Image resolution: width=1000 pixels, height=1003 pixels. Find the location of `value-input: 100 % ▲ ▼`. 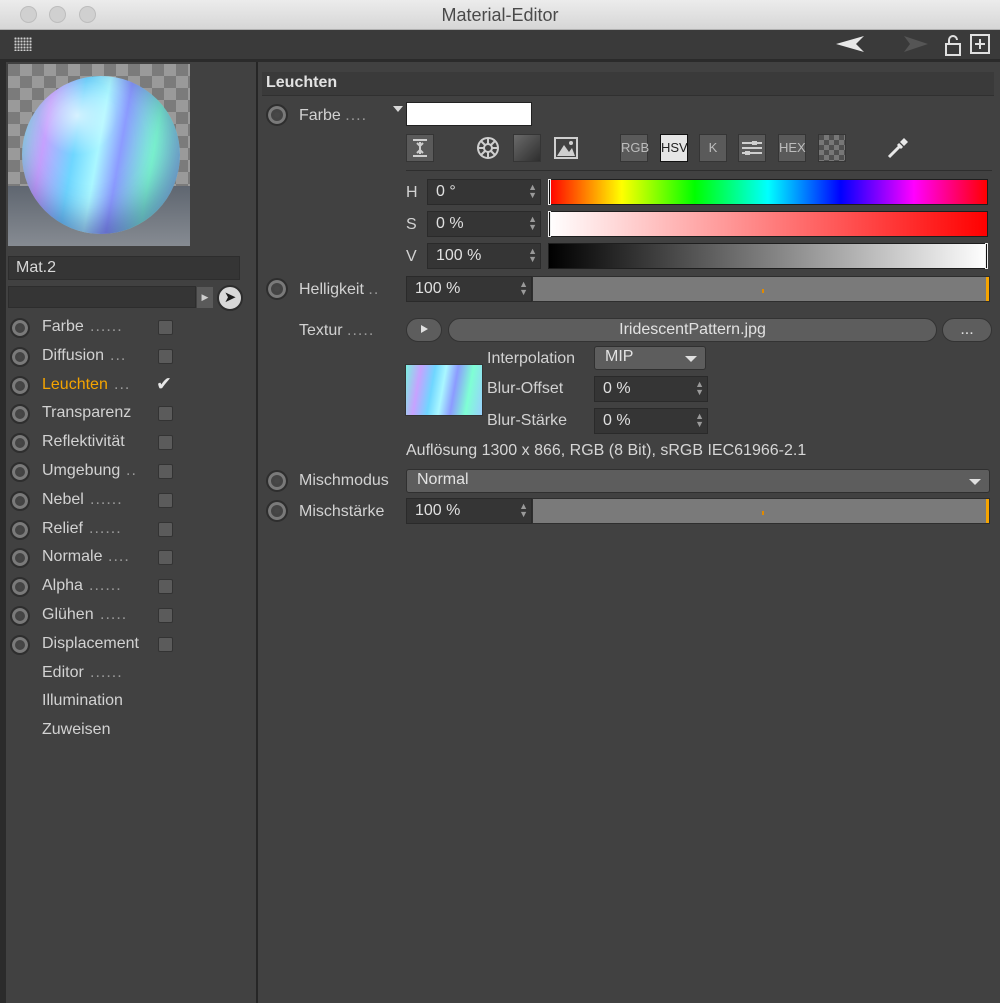

value-input: 100 % ▲ ▼ is located at coordinates (484, 256).